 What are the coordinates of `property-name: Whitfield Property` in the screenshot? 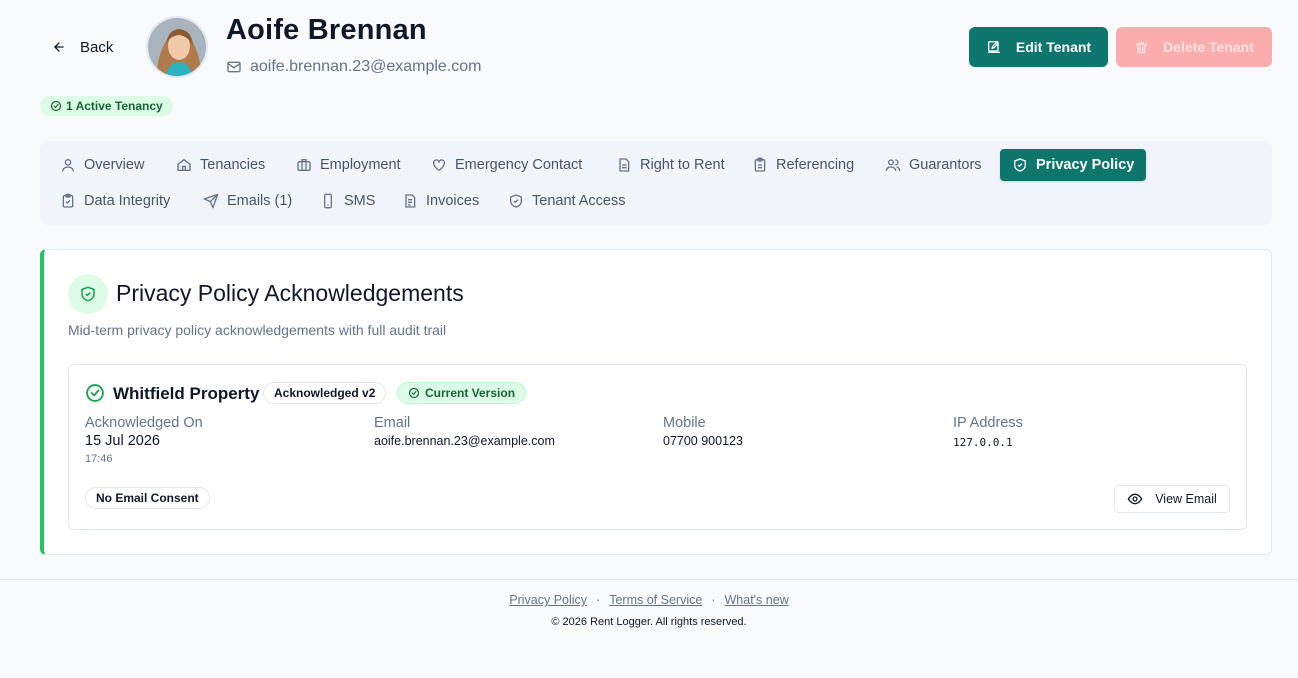 It's located at (186, 393).